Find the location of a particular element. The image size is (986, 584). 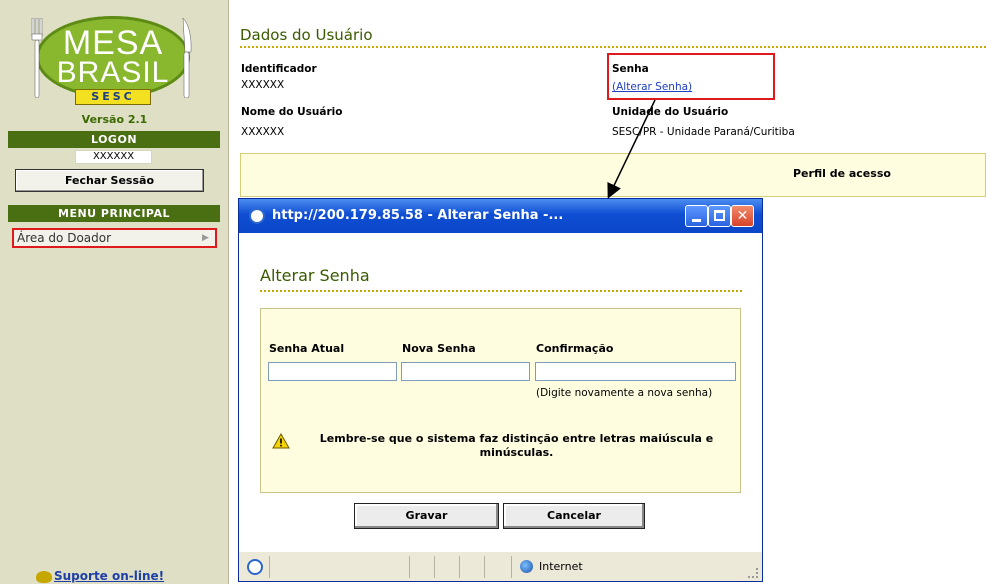

maximize-button is located at coordinates (719, 216).